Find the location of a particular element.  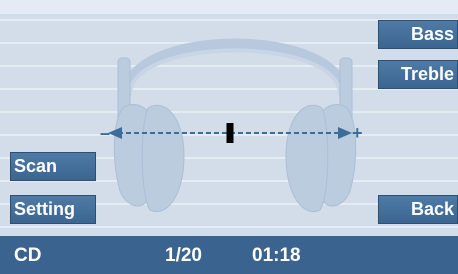

balance-max-label: + is located at coordinates (357, 133).